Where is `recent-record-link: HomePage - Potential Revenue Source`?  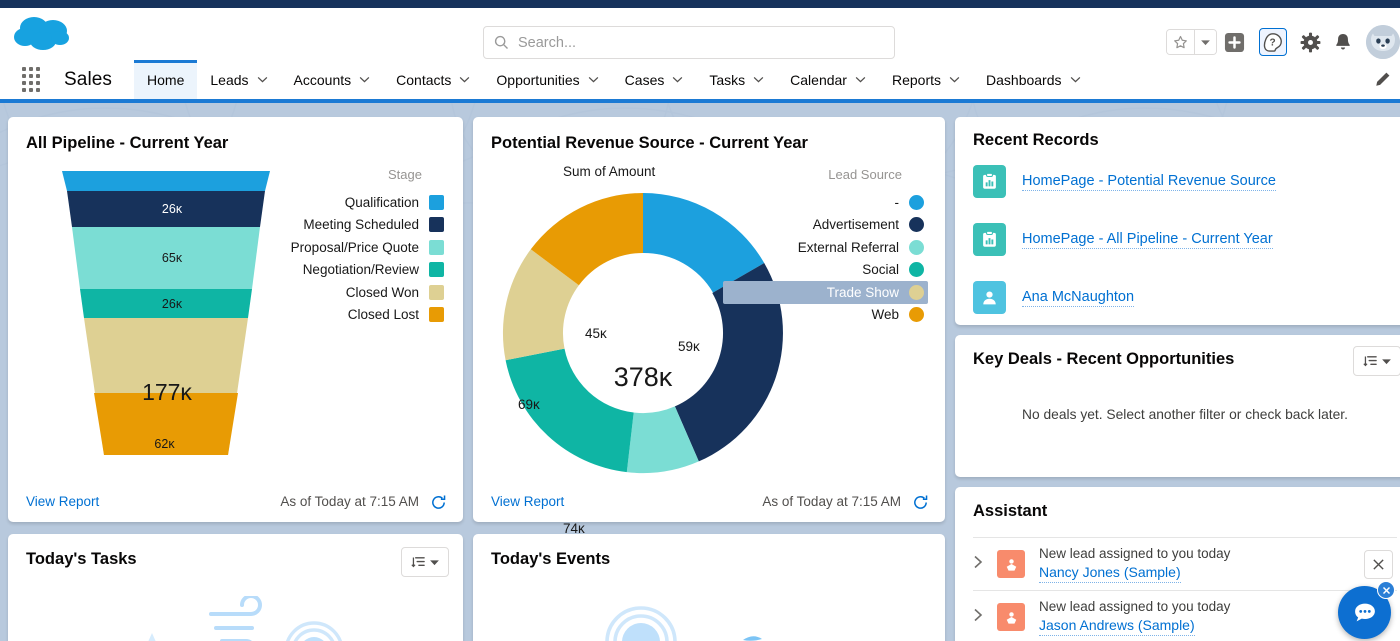 recent-record-link: HomePage - Potential Revenue Source is located at coordinates (1149, 182).